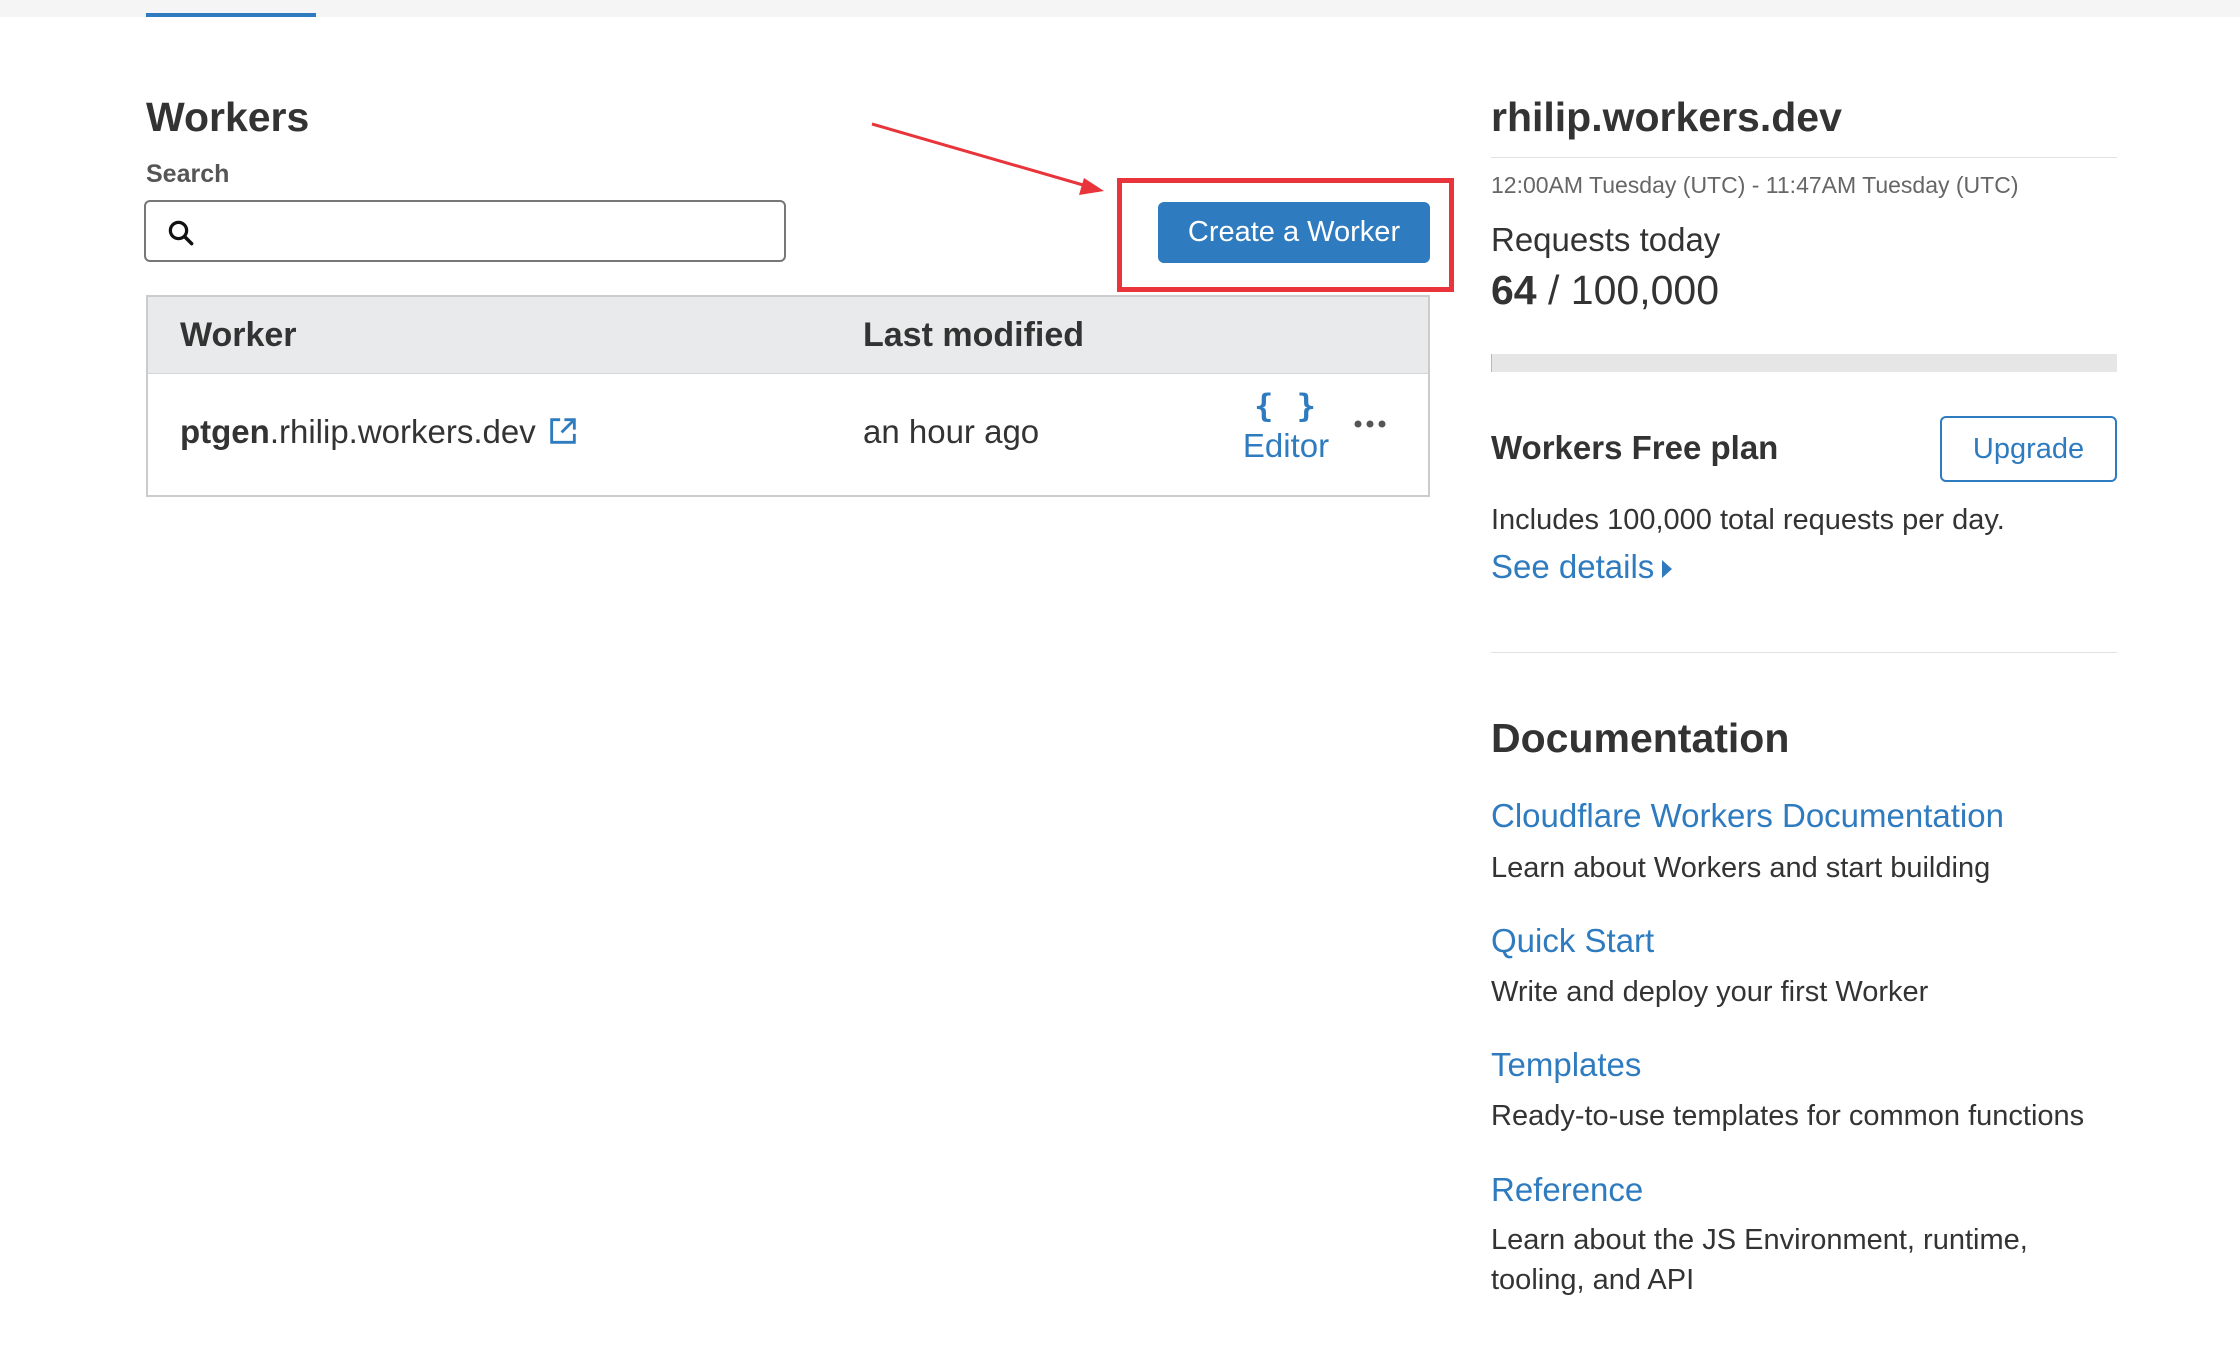 The height and width of the screenshot is (1370, 2240). I want to click on see-details-label: See details, so click(1573, 566).